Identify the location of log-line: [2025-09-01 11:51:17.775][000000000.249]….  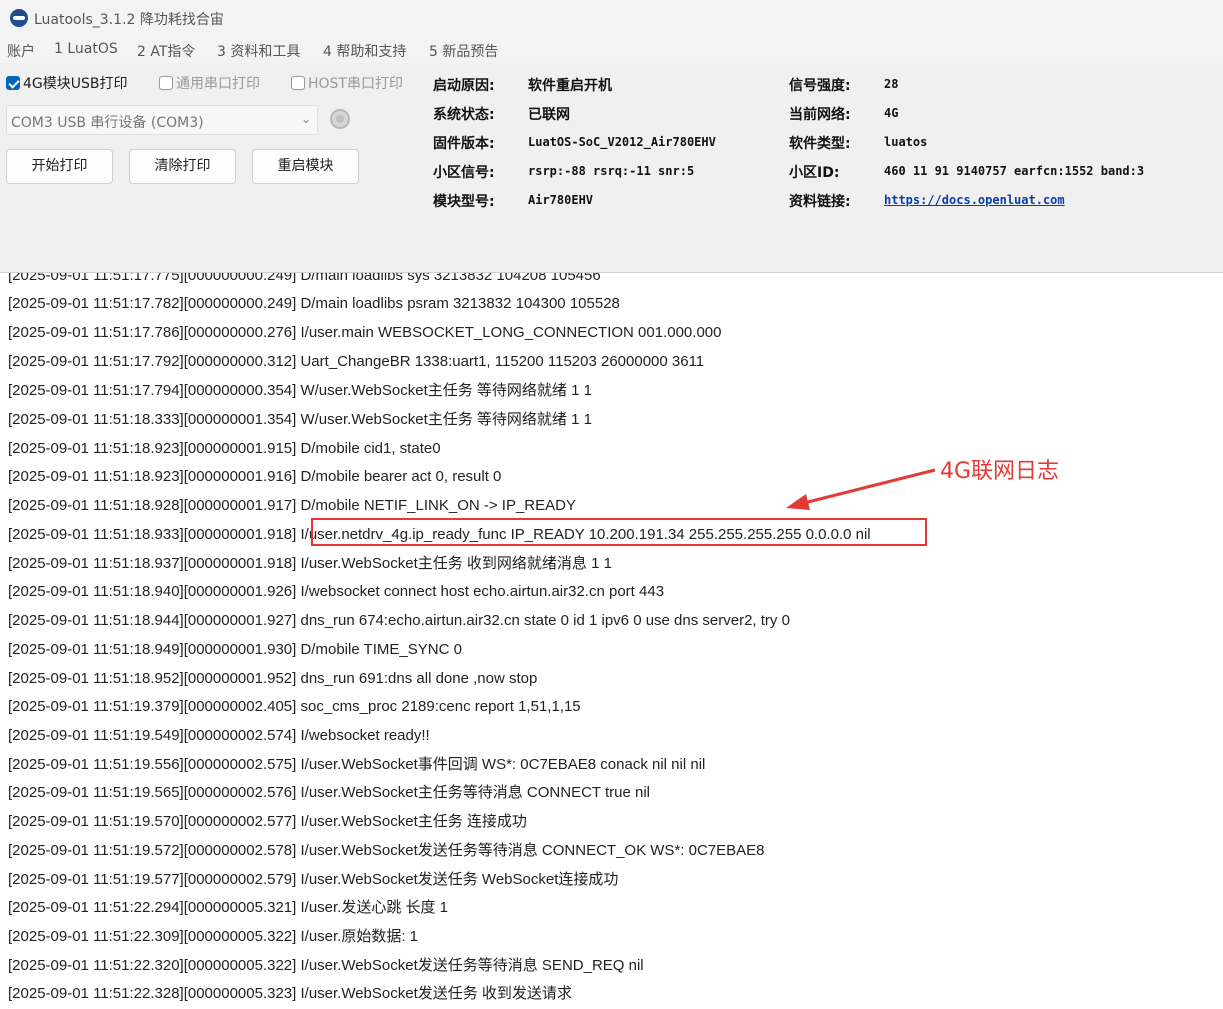
(304, 278).